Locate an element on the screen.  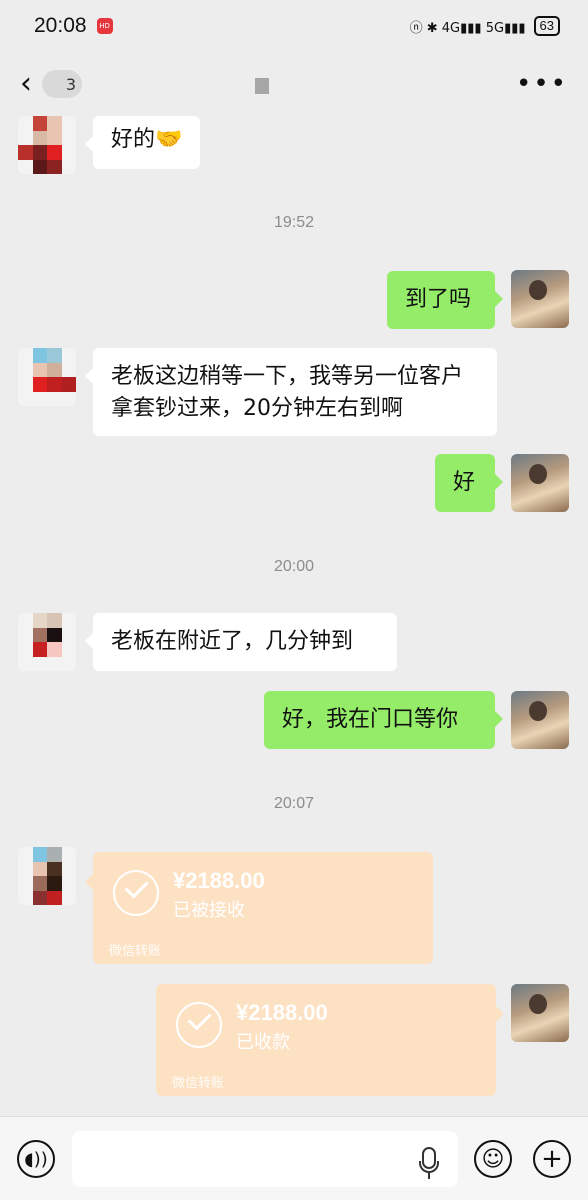
emoji-icon: ☺ is located at coordinates (493, 1159).